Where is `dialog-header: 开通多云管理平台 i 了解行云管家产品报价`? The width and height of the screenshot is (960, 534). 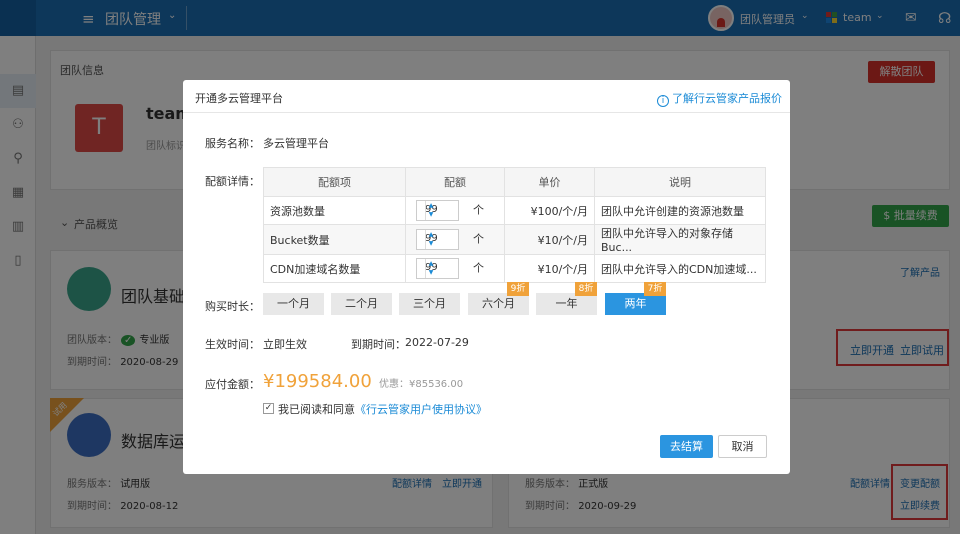
dialog-header: 开通多云管理平台 i 了解行云管家产品报价 is located at coordinates (486, 96).